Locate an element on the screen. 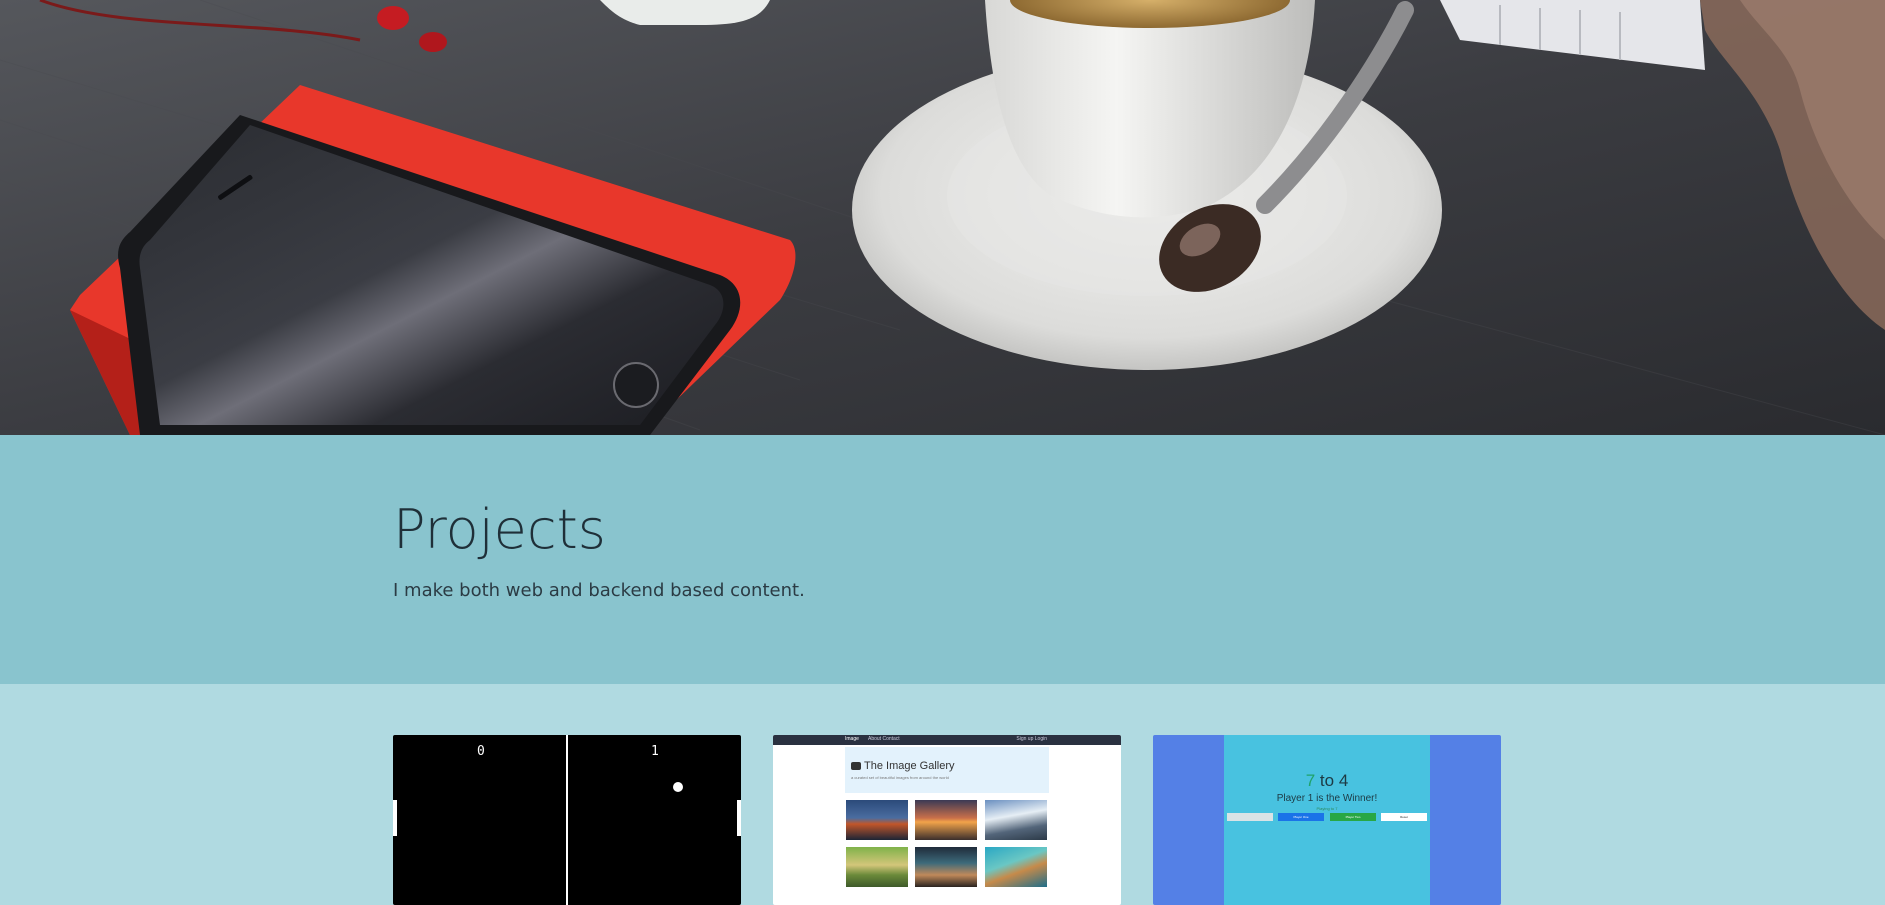 The height and width of the screenshot is (905, 1885). winner-text: Player 1 is the Winner! is located at coordinates (1327, 798).